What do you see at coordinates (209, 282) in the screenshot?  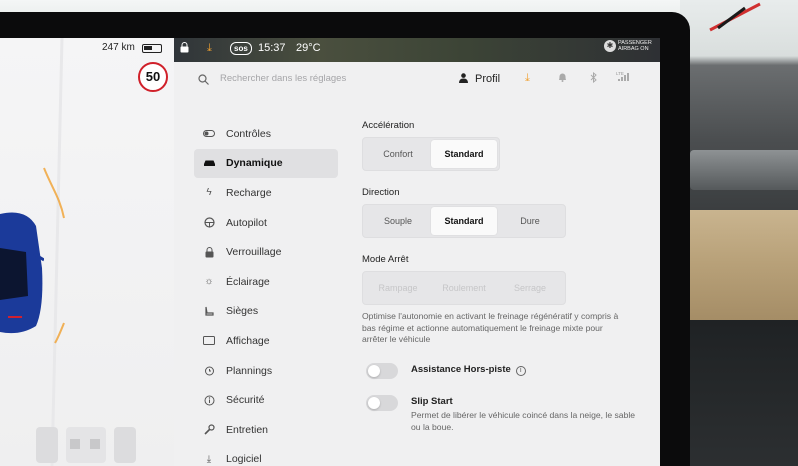 I see `sun-icon: ☼` at bounding box center [209, 282].